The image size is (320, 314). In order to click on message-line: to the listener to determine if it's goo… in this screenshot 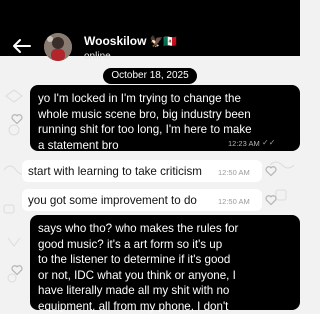, I will do `click(166, 260)`.